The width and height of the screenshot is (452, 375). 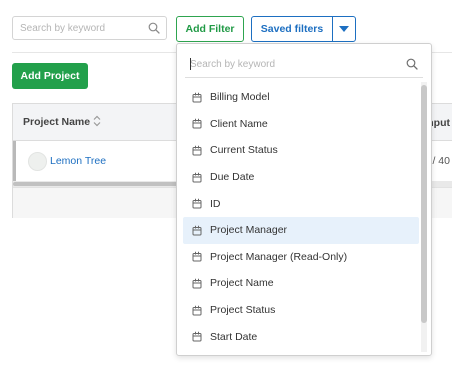 I want to click on dropdown-search, so click(x=304, y=65).